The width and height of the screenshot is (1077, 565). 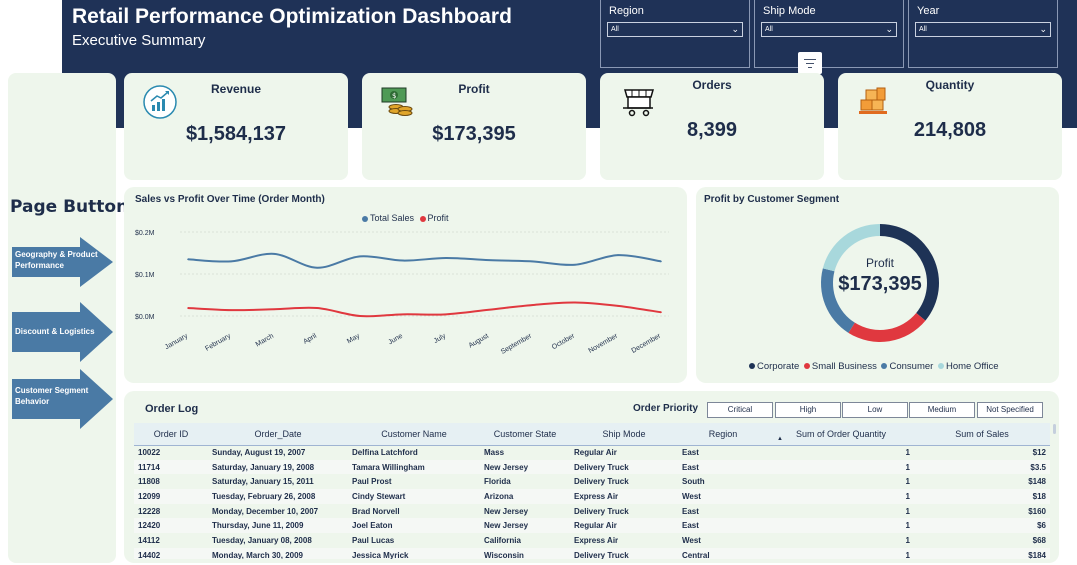 I want to click on priority-medium-button: Medium, so click(x=942, y=410).